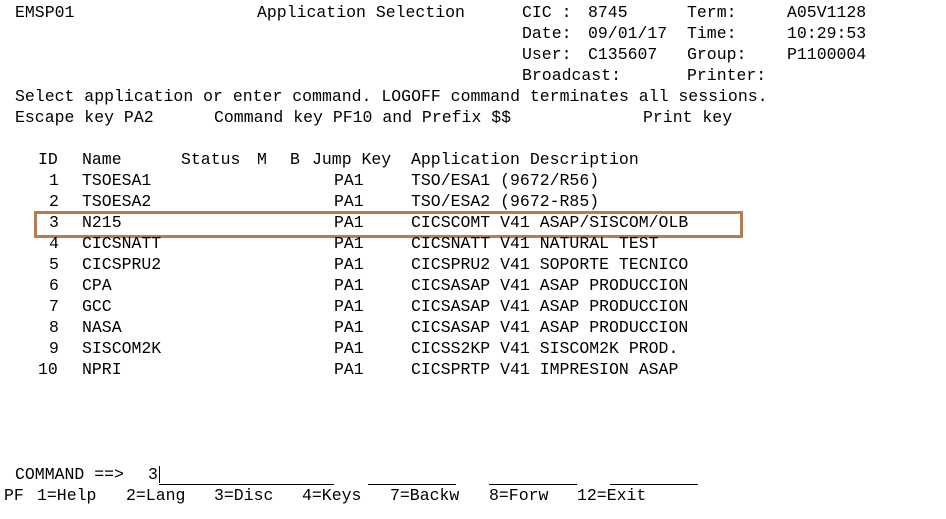 This screenshot has height=519, width=946. I want to click on row-name: NPRI, so click(102, 369).